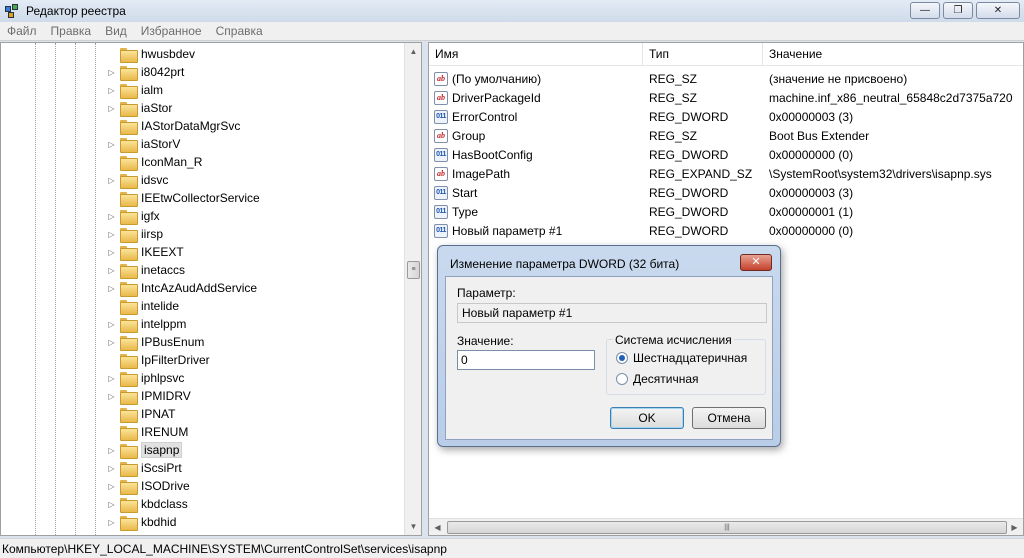 The image size is (1024, 558). I want to click on value-data: 0x00000000 (0), so click(811, 154).